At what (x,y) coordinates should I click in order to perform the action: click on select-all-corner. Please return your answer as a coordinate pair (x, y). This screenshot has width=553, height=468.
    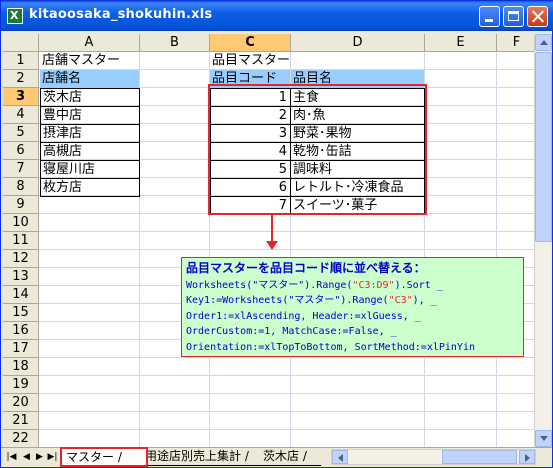
    Looking at the image, I should click on (21, 43).